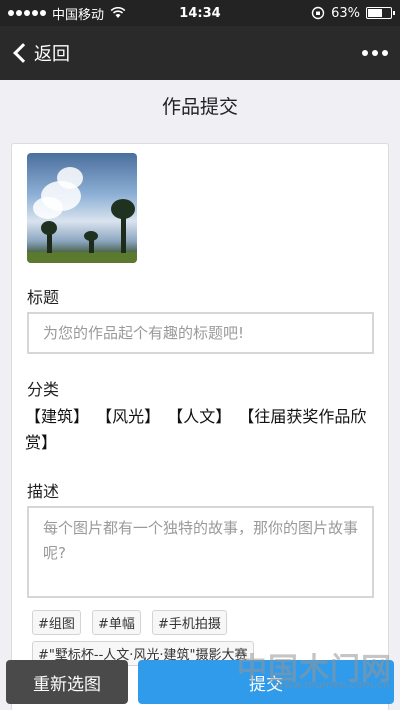 This screenshot has height=710, width=400. What do you see at coordinates (78, 15) in the screenshot?
I see `carrier-name: 中国移动` at bounding box center [78, 15].